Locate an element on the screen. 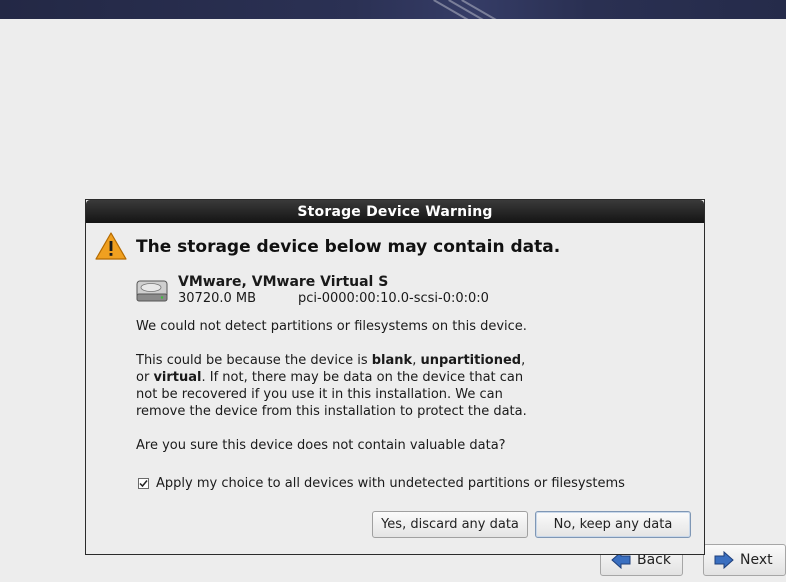  apply-to-all-checkbox is located at coordinates (143, 483).